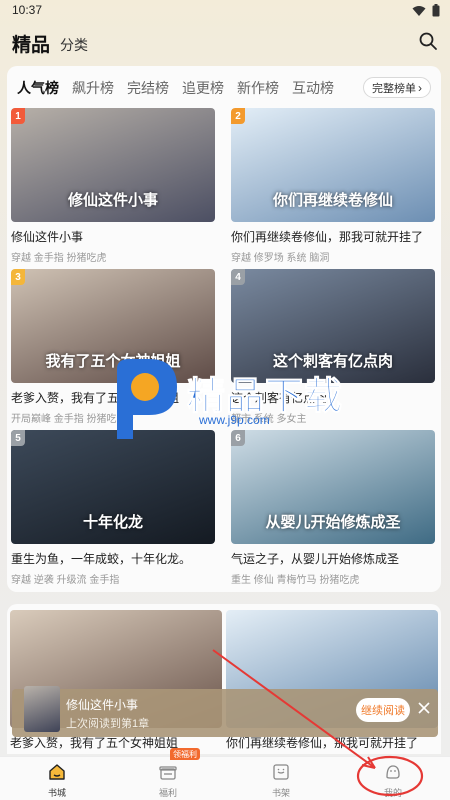 This screenshot has width=450, height=800. Describe the element at coordinates (280, 793) in the screenshot. I see `nav-label-bookshelf: 书架` at that location.